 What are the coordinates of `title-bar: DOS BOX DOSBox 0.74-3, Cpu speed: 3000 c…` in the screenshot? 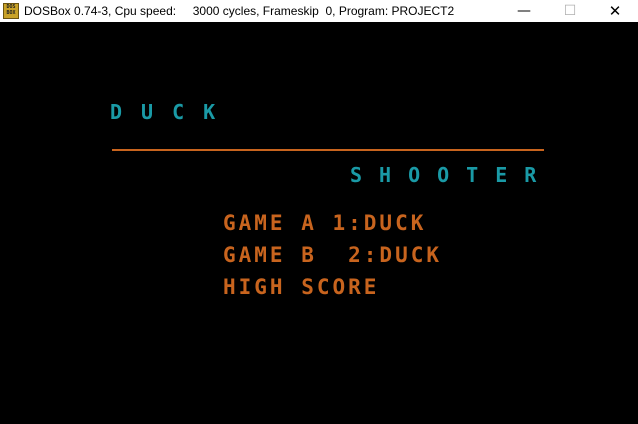 It's located at (319, 11).